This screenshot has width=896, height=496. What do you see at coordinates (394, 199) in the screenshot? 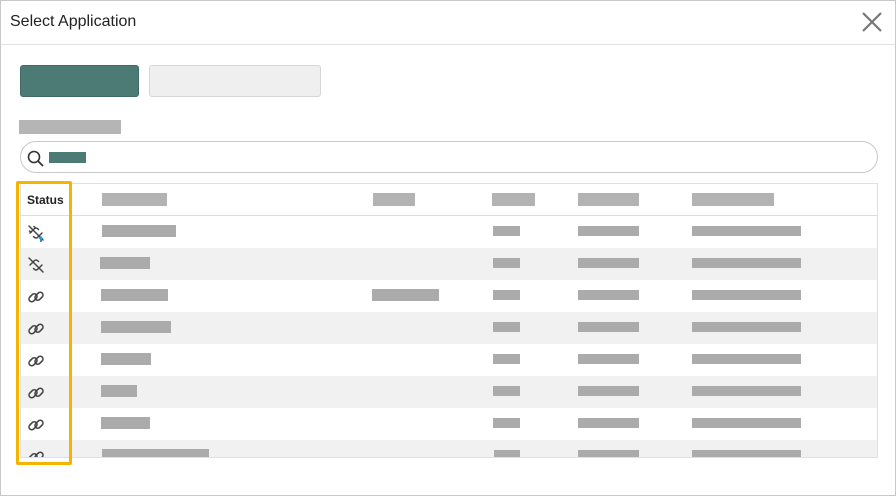
I see `column-header-col3` at bounding box center [394, 199].